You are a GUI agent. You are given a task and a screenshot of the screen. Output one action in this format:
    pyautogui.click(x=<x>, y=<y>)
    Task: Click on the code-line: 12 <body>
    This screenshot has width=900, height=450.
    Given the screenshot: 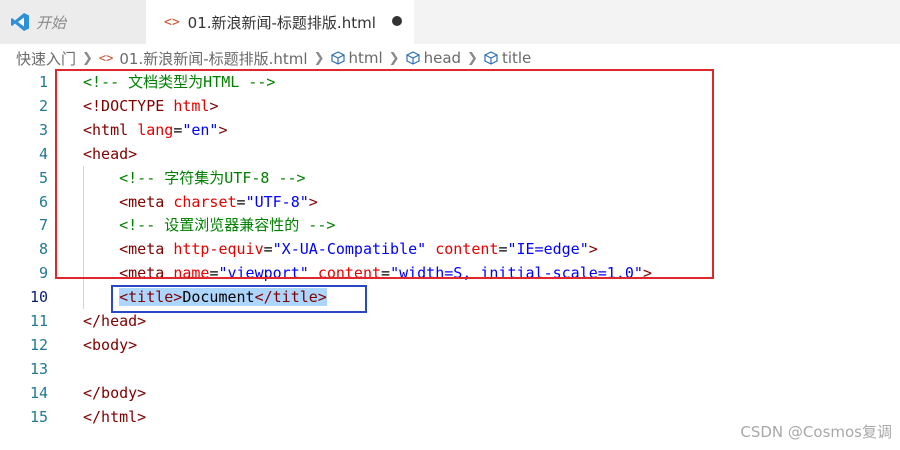 What is the action you would take?
    pyautogui.click(x=450, y=345)
    